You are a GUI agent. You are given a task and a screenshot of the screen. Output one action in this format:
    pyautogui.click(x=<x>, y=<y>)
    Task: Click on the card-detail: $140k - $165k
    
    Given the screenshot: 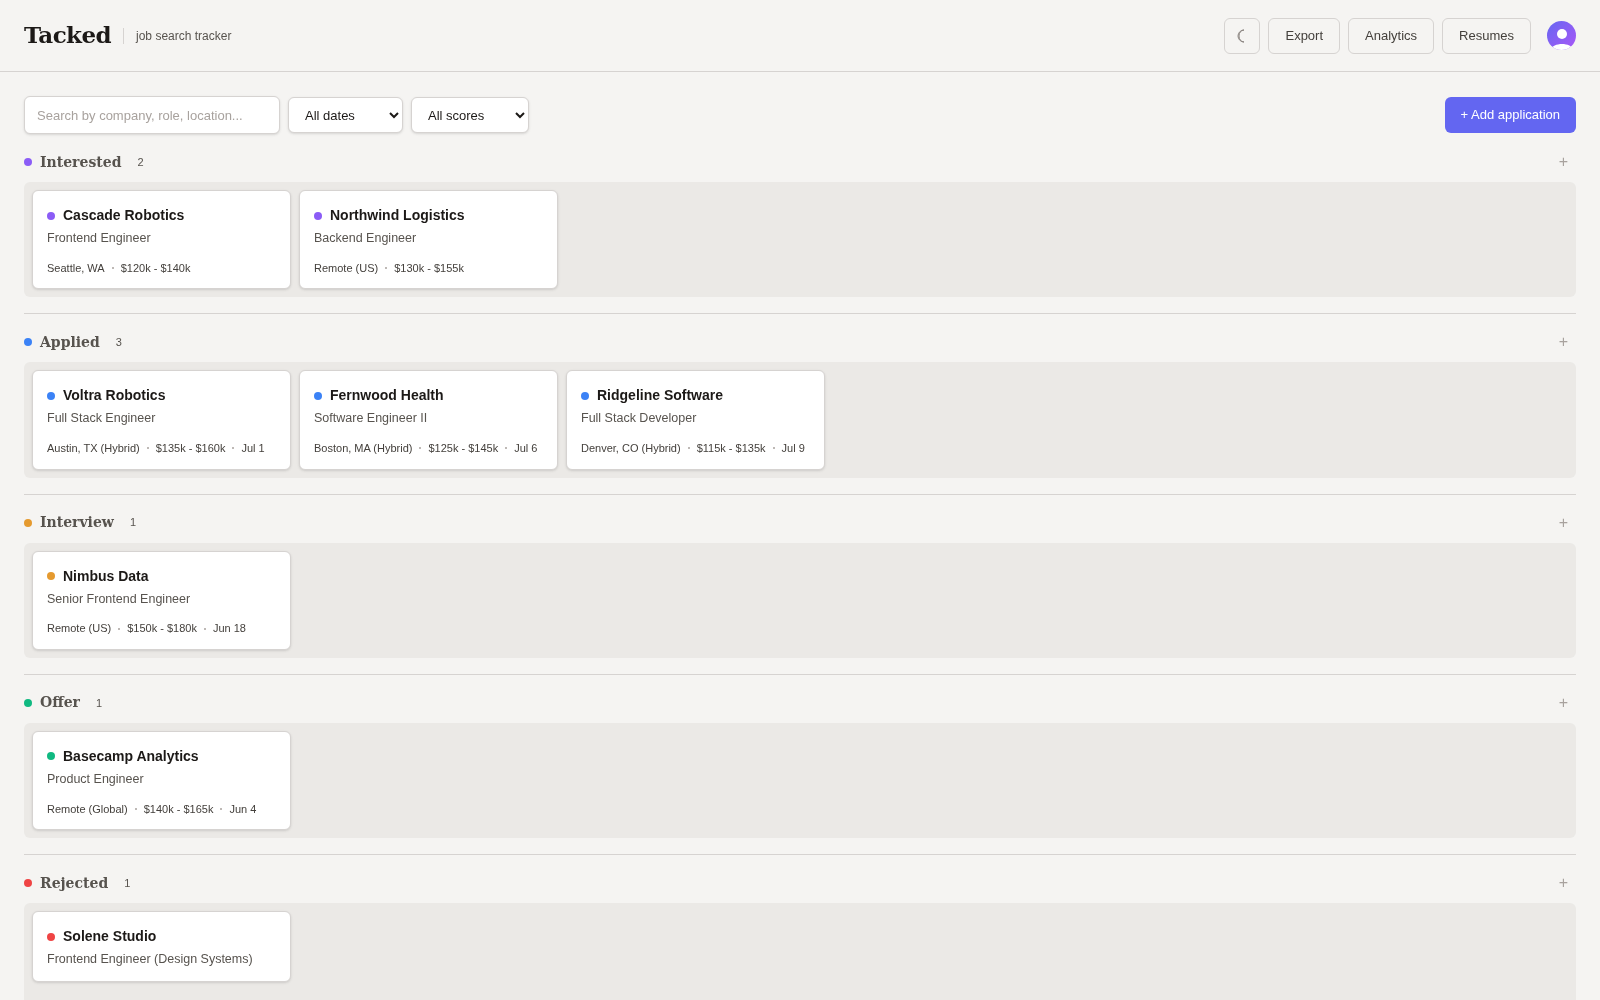 What is the action you would take?
    pyautogui.click(x=178, y=809)
    